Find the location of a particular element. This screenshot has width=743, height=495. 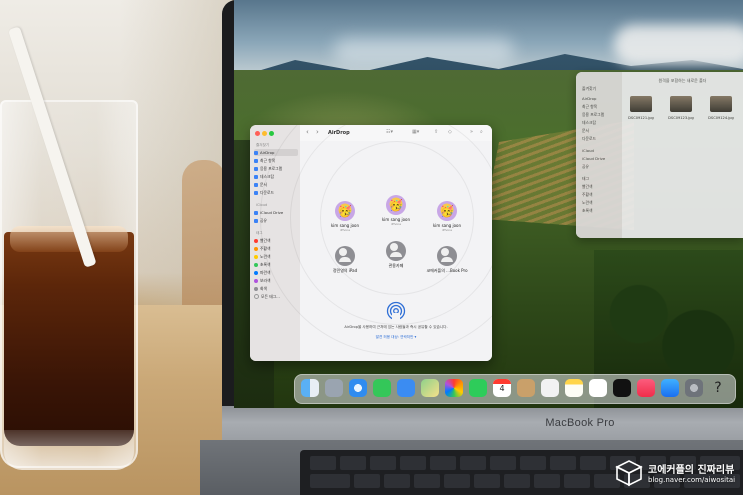

watermark-title: 코에커플의 진짜리뷰 is located at coordinates (691, 470).